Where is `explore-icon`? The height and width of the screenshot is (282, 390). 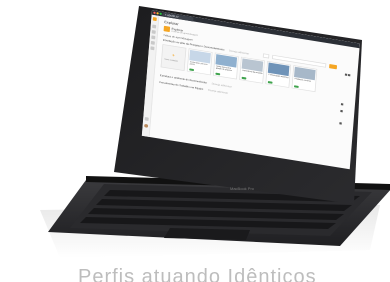 explore-icon is located at coordinates (153, 31).